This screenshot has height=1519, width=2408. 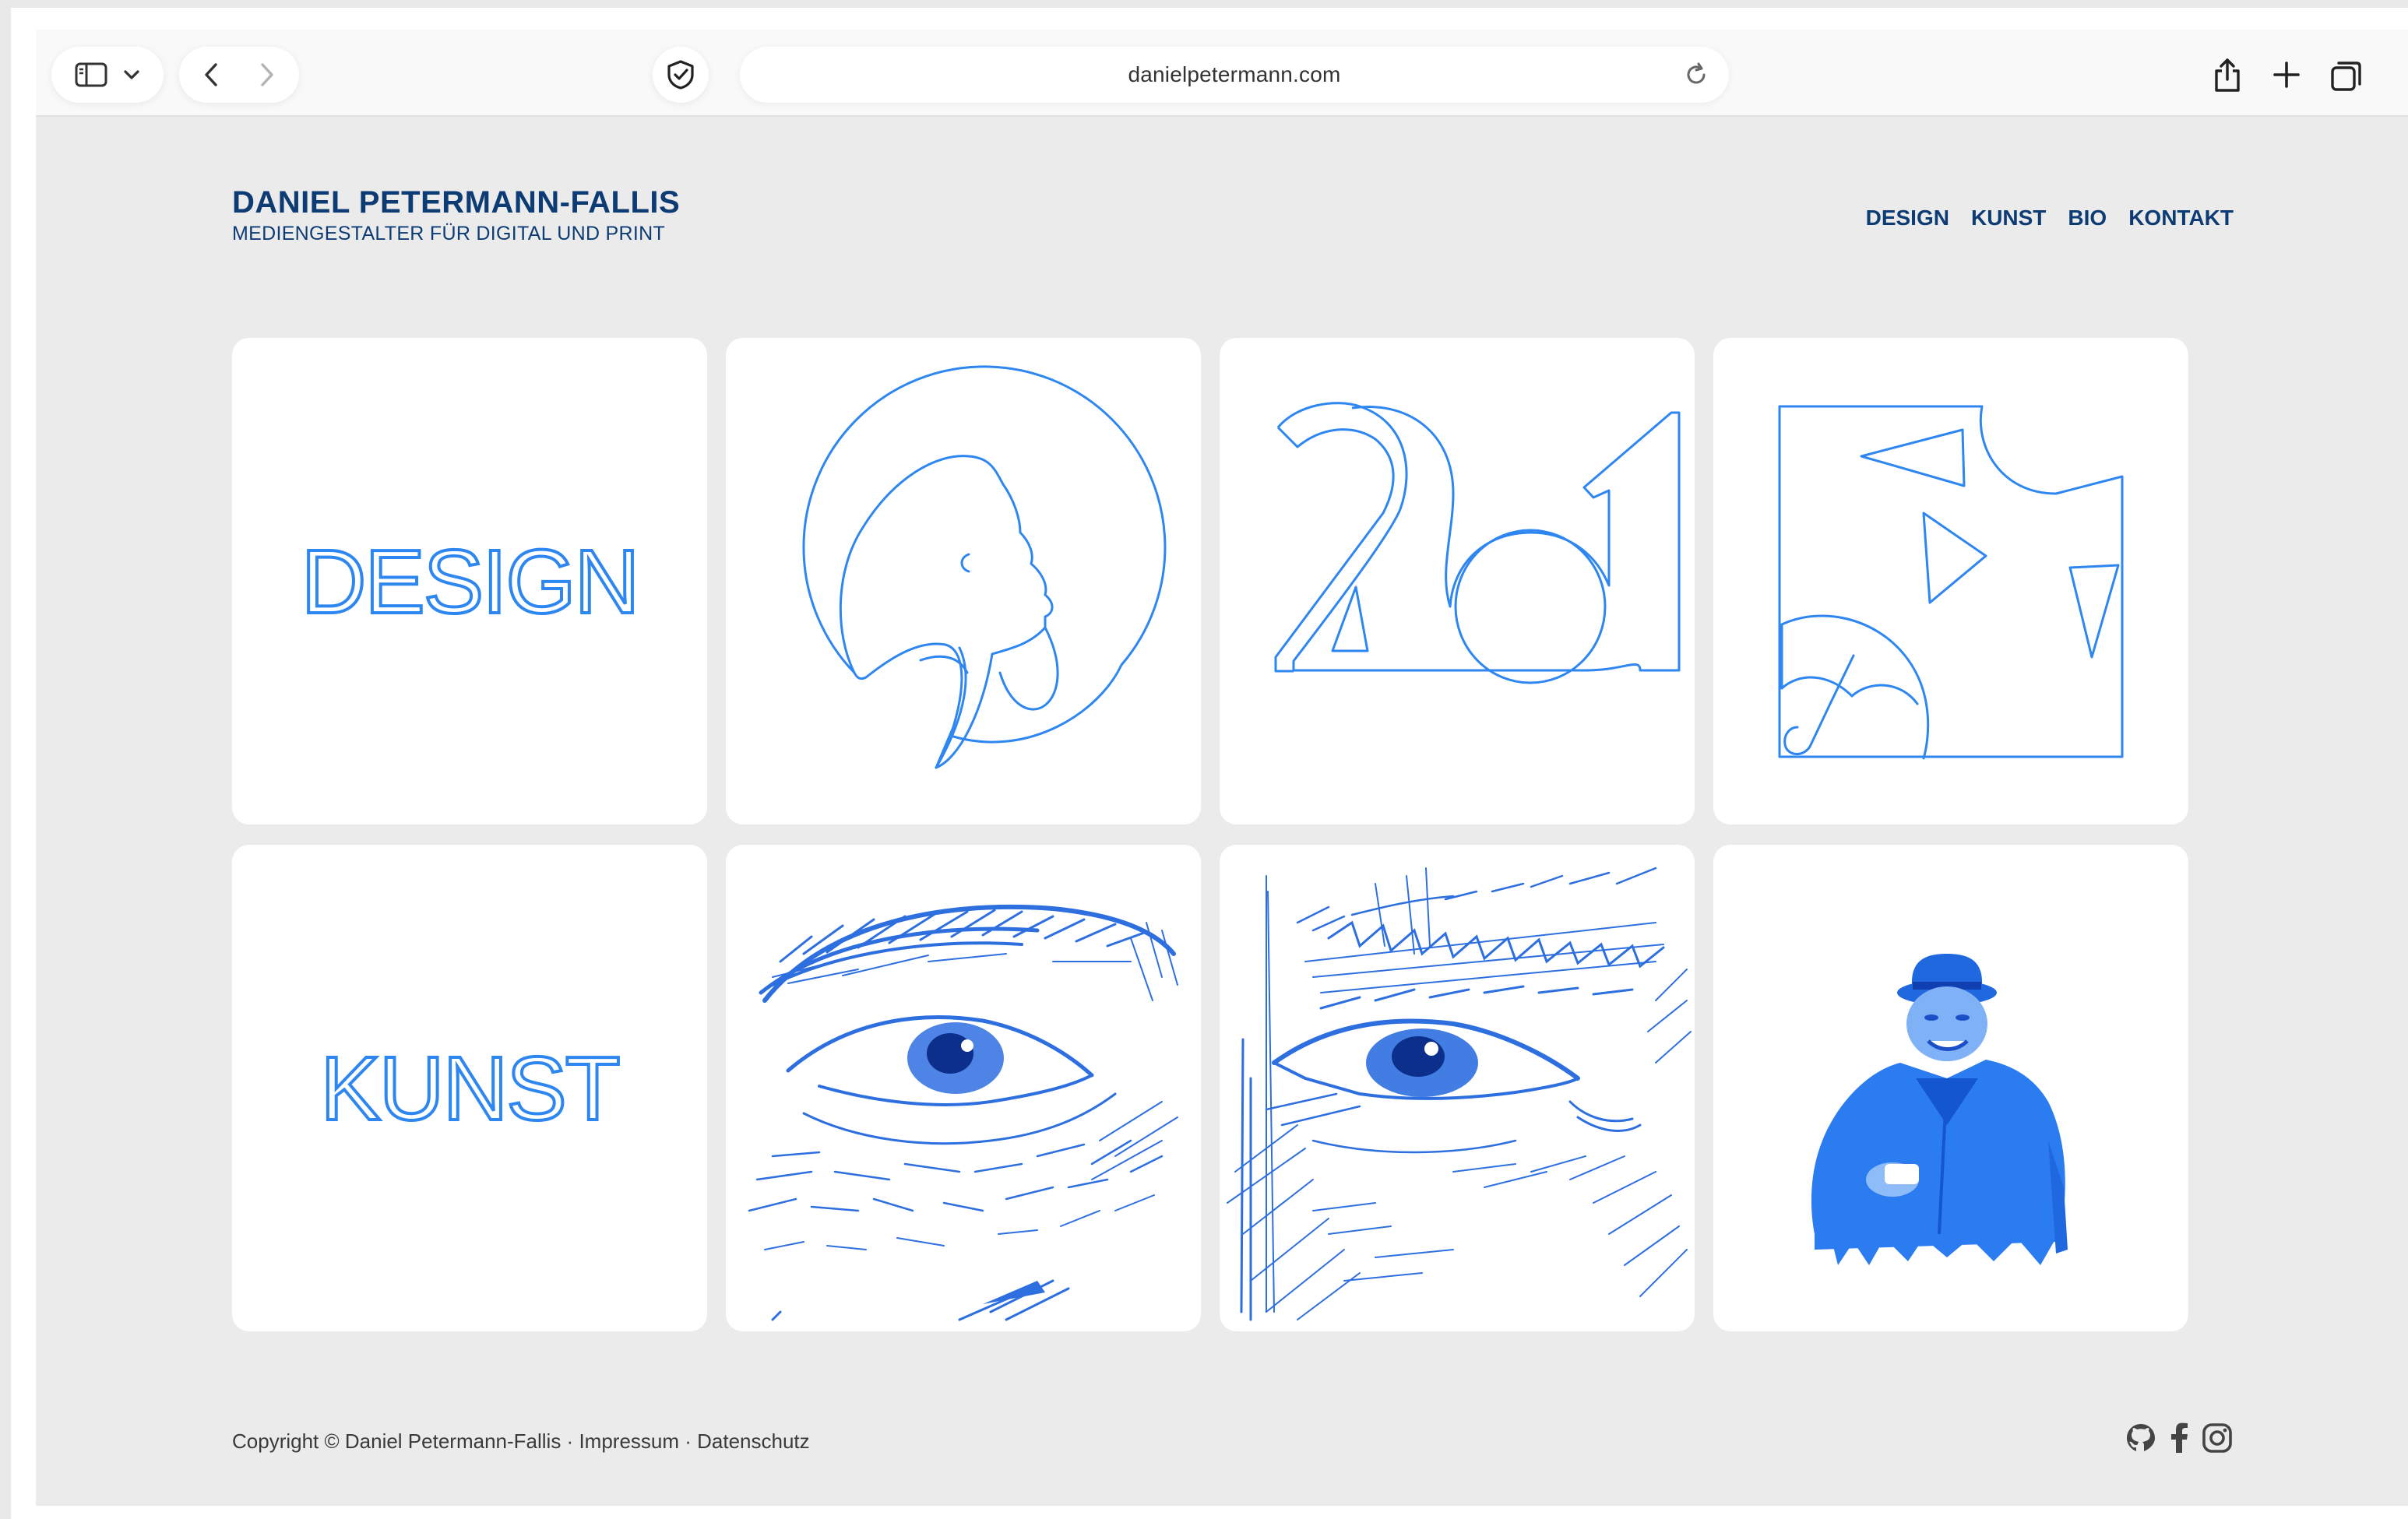 I want to click on nav-bio: BIO, so click(x=2087, y=218).